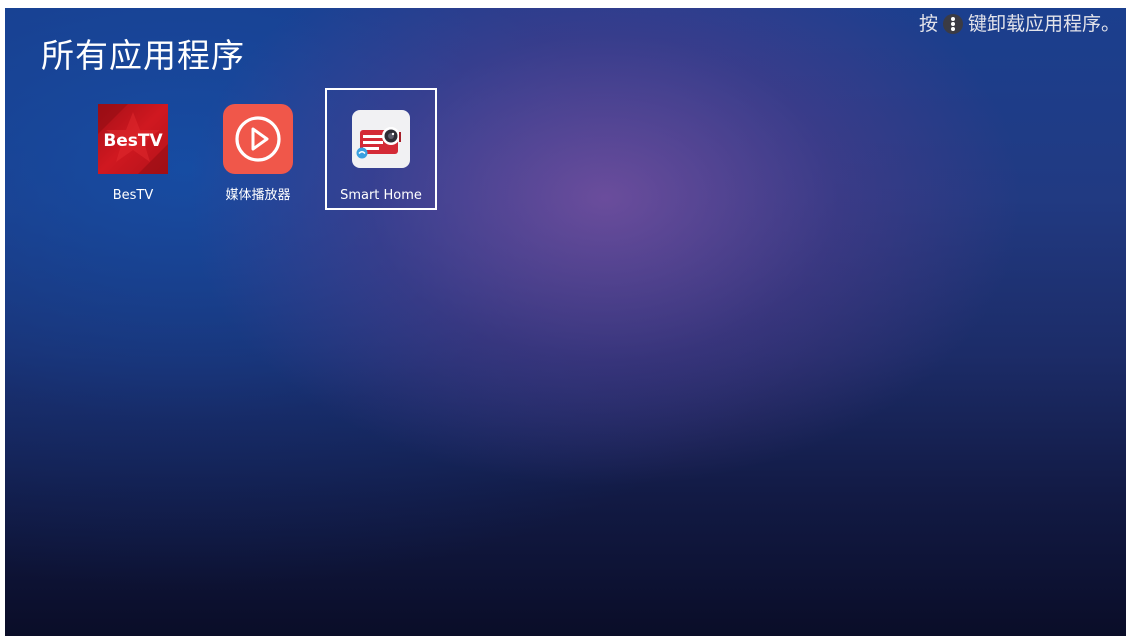 The image size is (1126, 636). I want to click on play-circle-icon, so click(258, 139).